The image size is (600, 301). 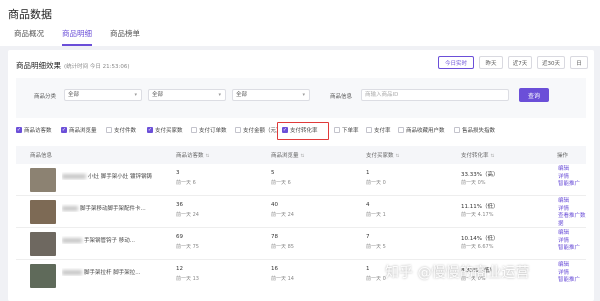 I want to click on query-button: 查询, so click(x=534, y=95).